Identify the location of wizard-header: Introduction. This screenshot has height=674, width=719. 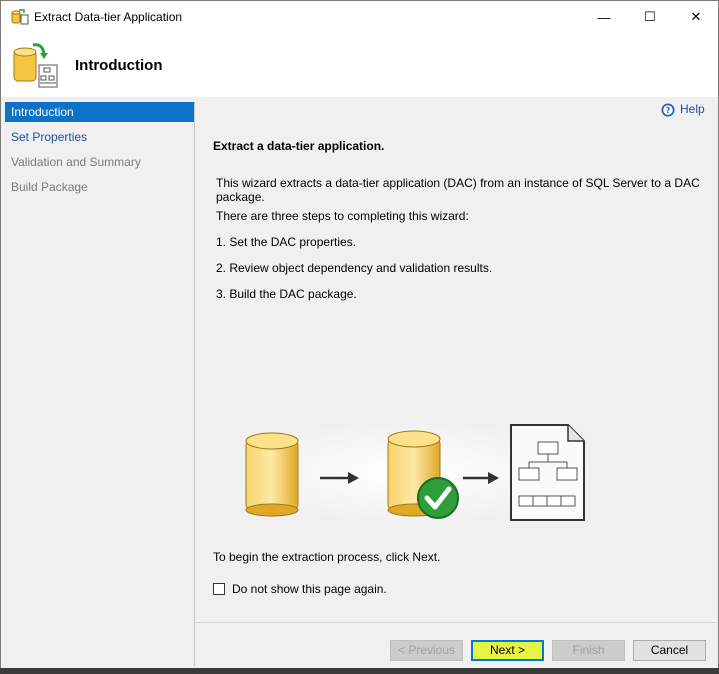
(359, 65).